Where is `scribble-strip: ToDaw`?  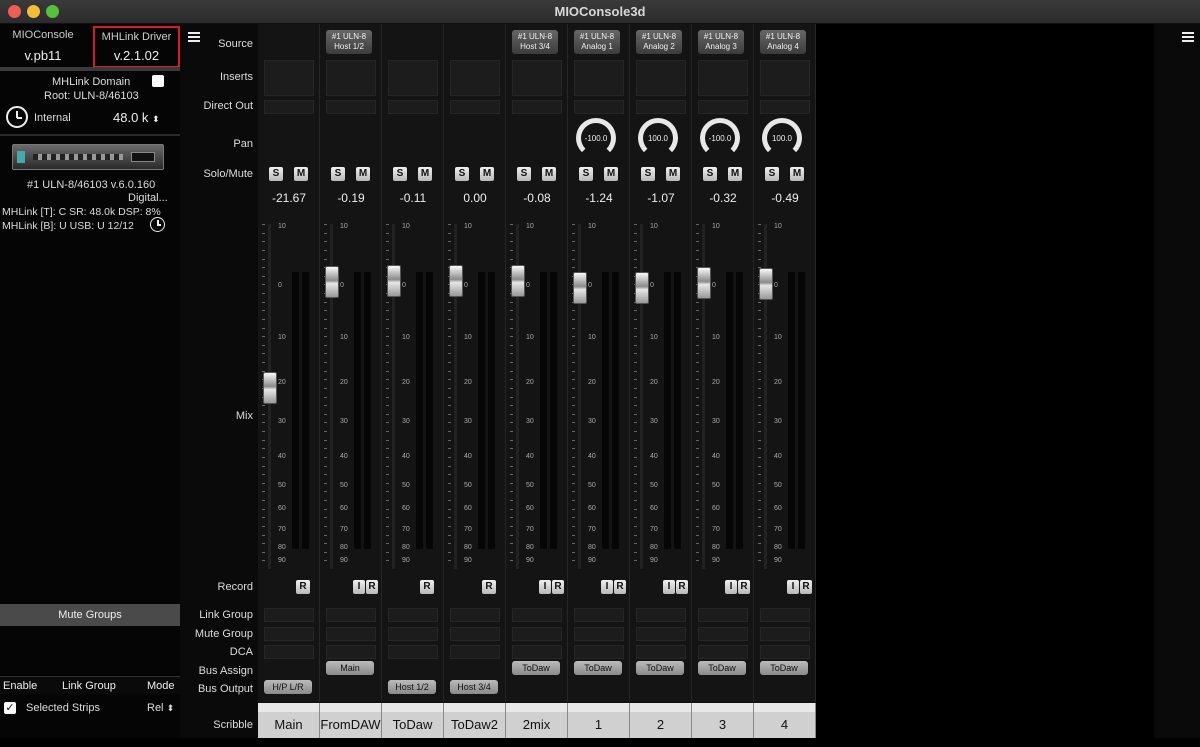 scribble-strip: ToDaw is located at coordinates (413, 720).